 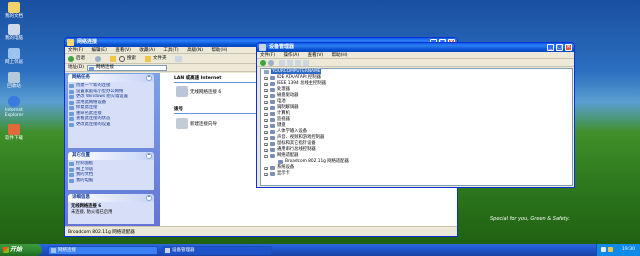 What do you see at coordinates (283, 119) in the screenshot?
I see `tree-node-label: 监视器` at bounding box center [283, 119].